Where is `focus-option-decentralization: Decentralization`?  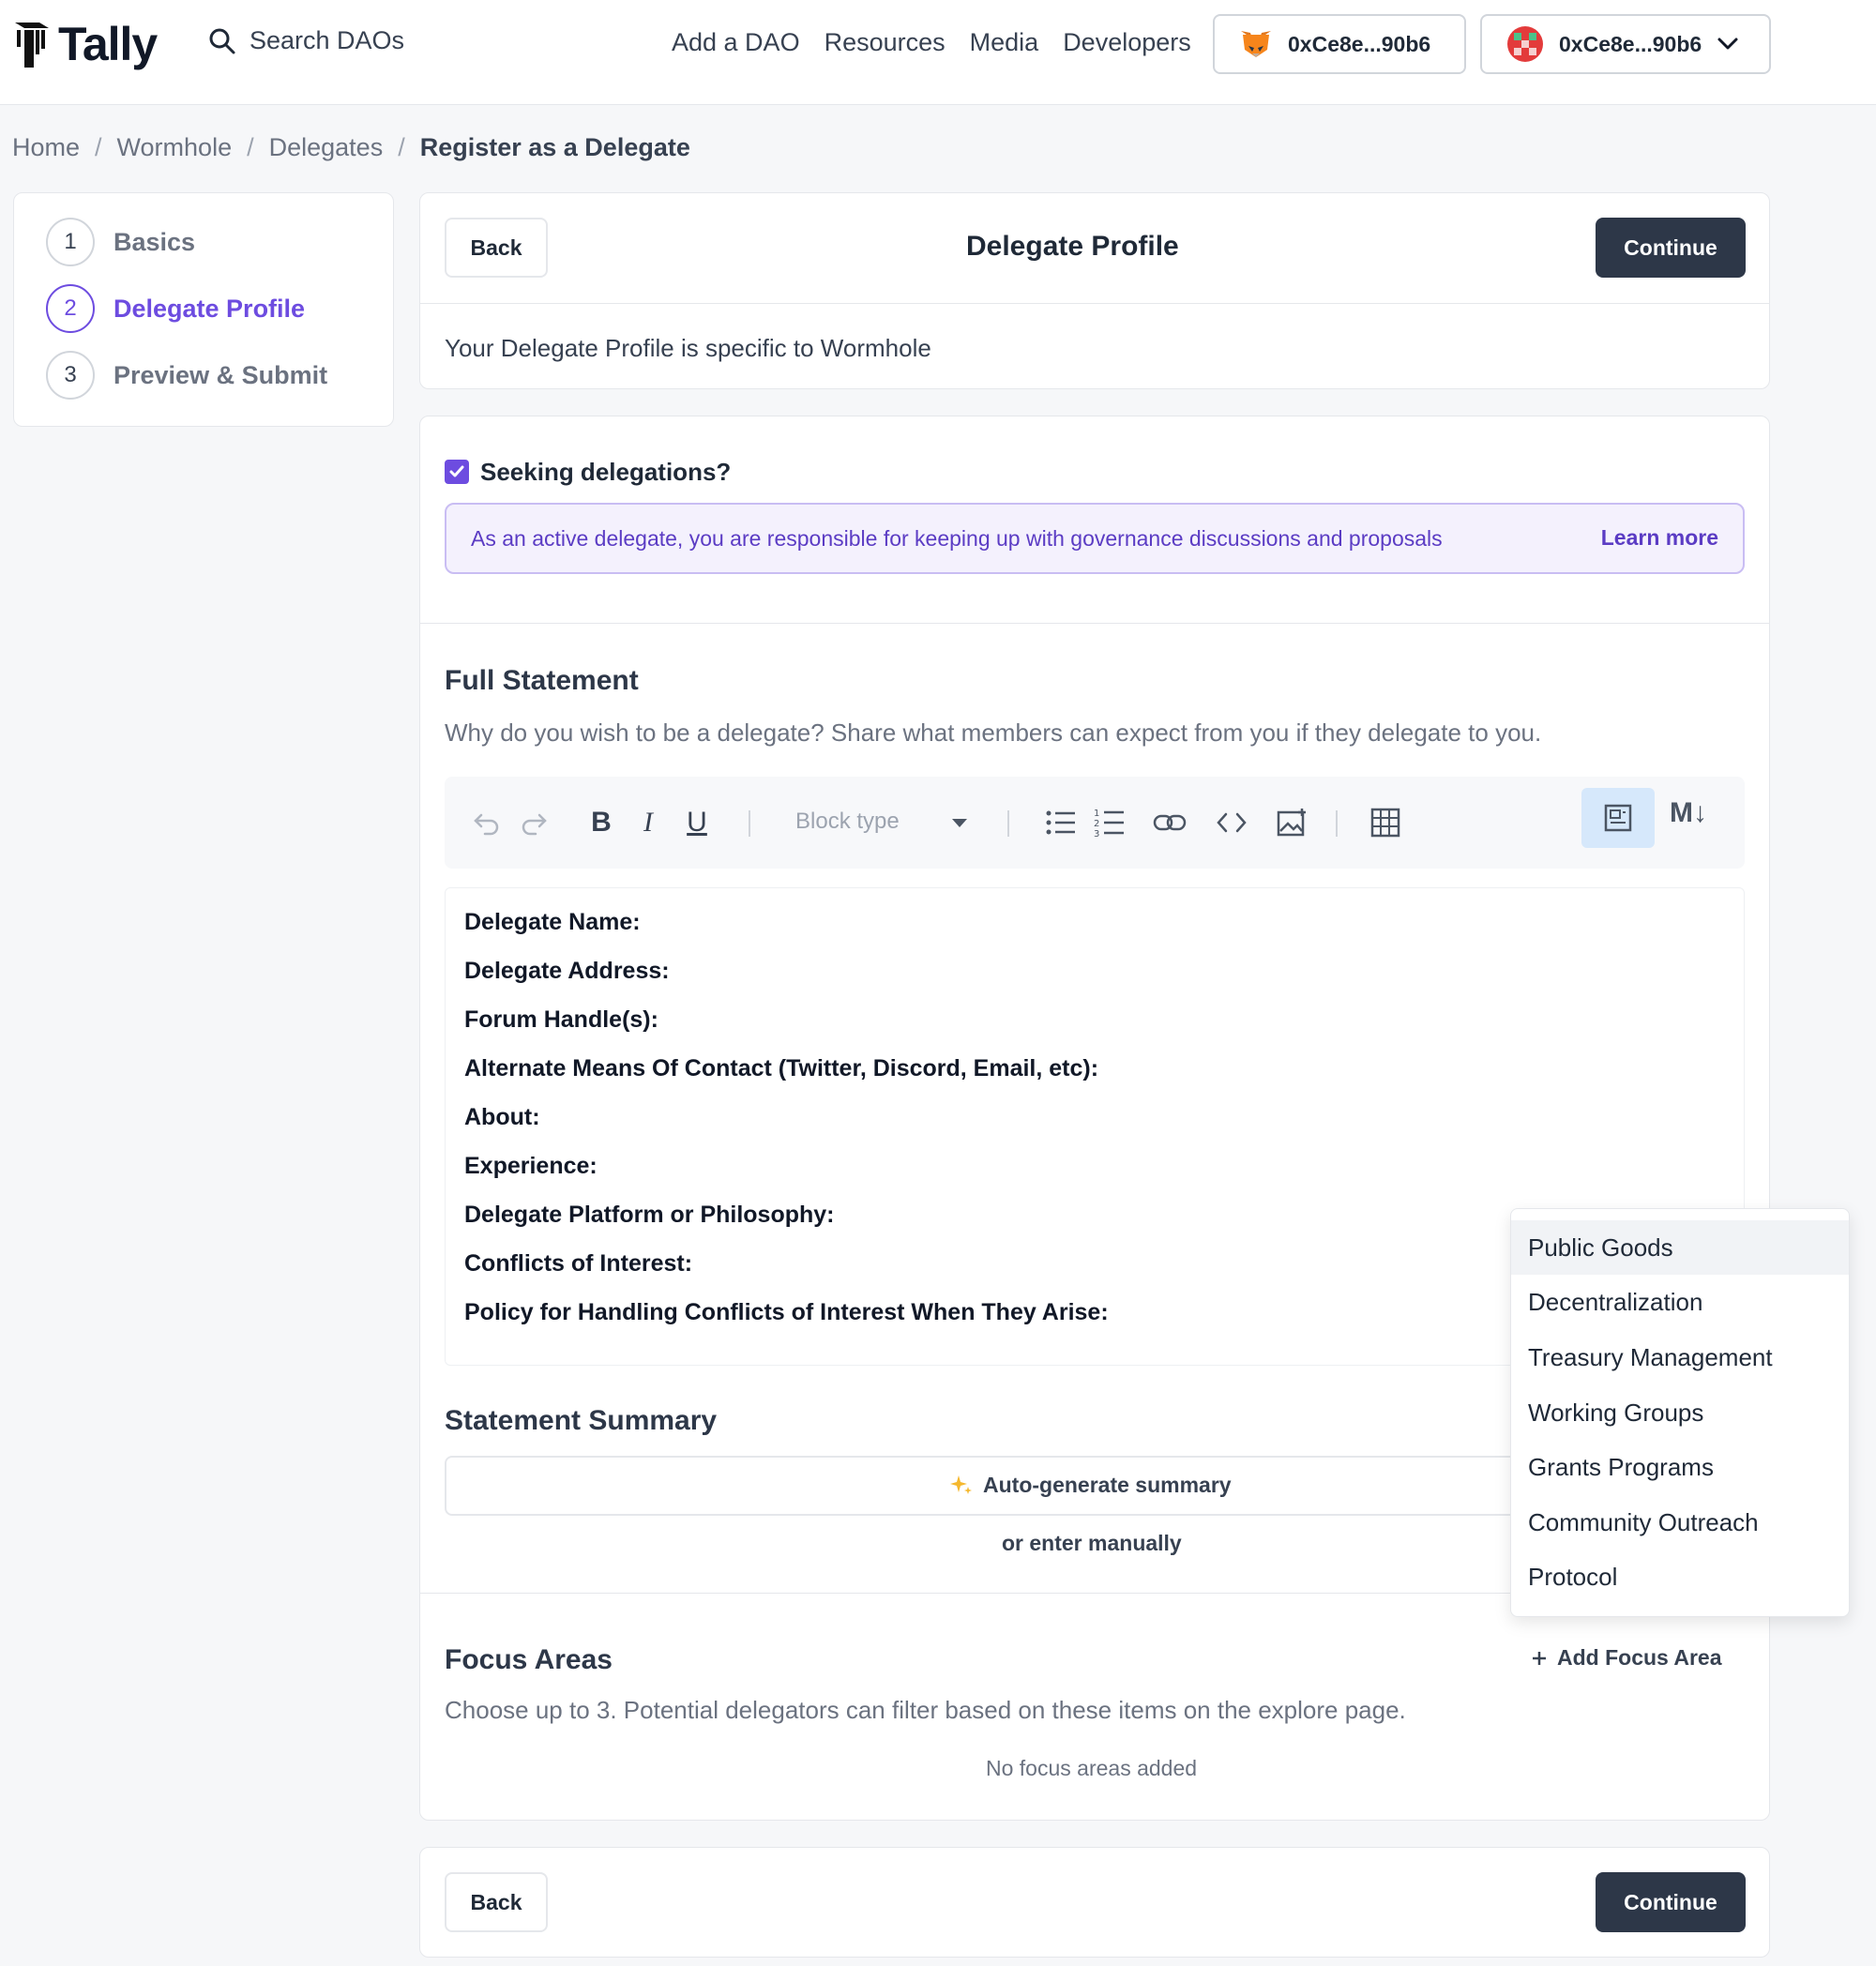 focus-option-decentralization: Decentralization is located at coordinates (1680, 1302).